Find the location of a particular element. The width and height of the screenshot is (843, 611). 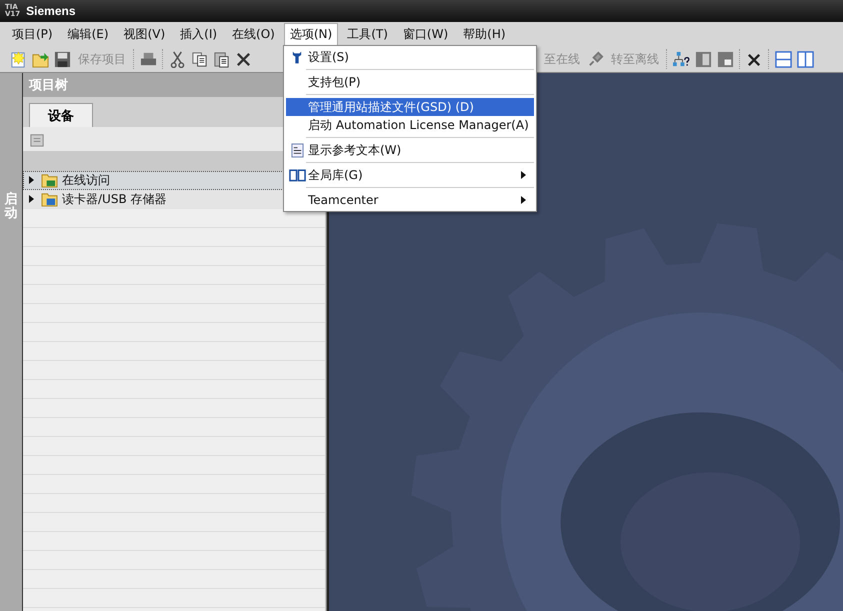

menu-option: 显示参考文本(W) is located at coordinates (410, 150).